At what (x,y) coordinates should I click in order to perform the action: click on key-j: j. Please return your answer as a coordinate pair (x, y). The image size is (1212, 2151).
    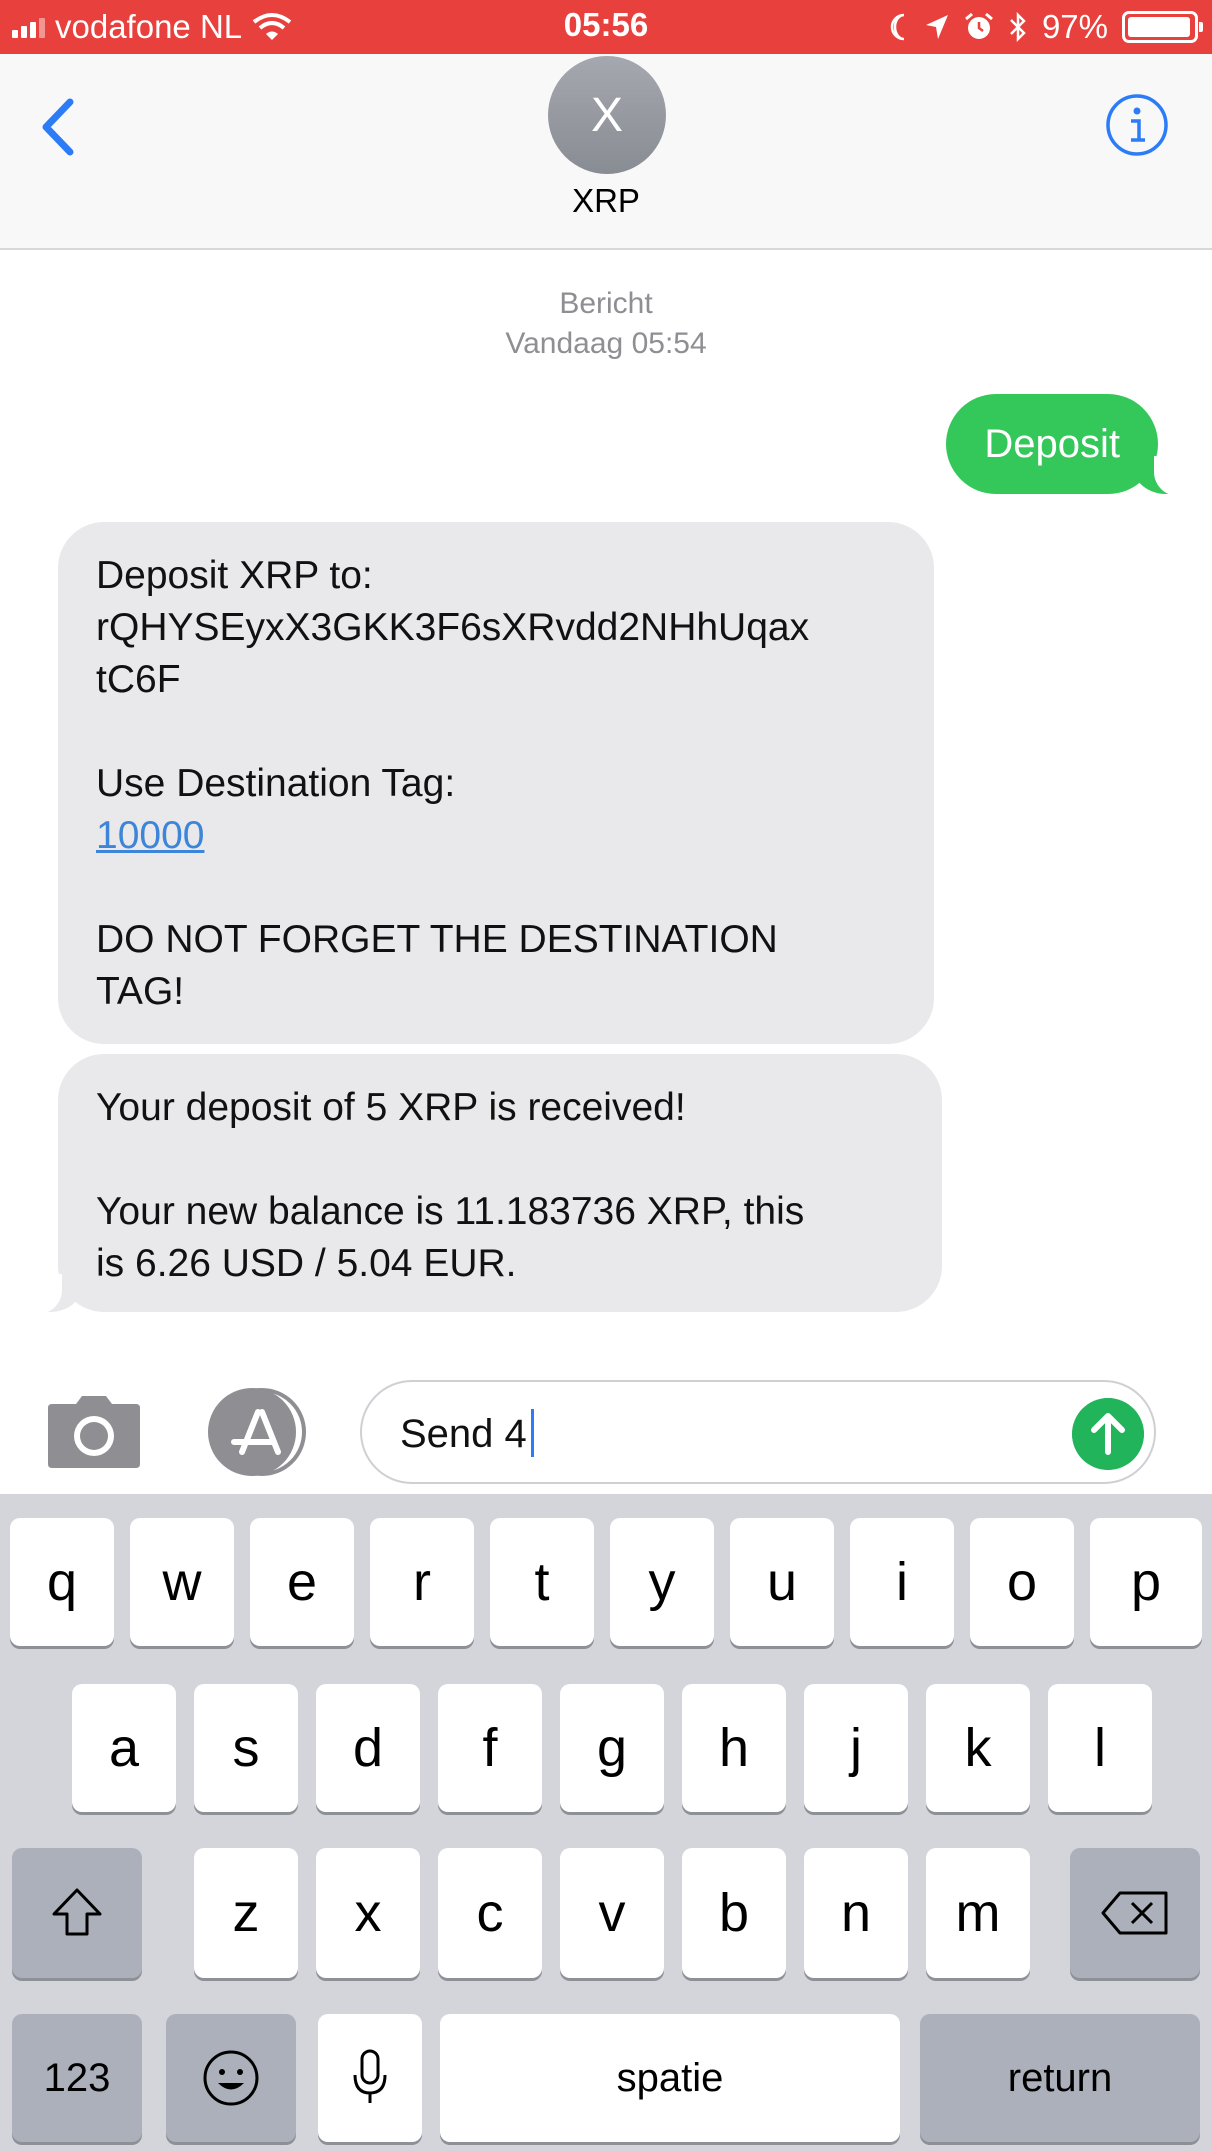
    Looking at the image, I should click on (856, 1748).